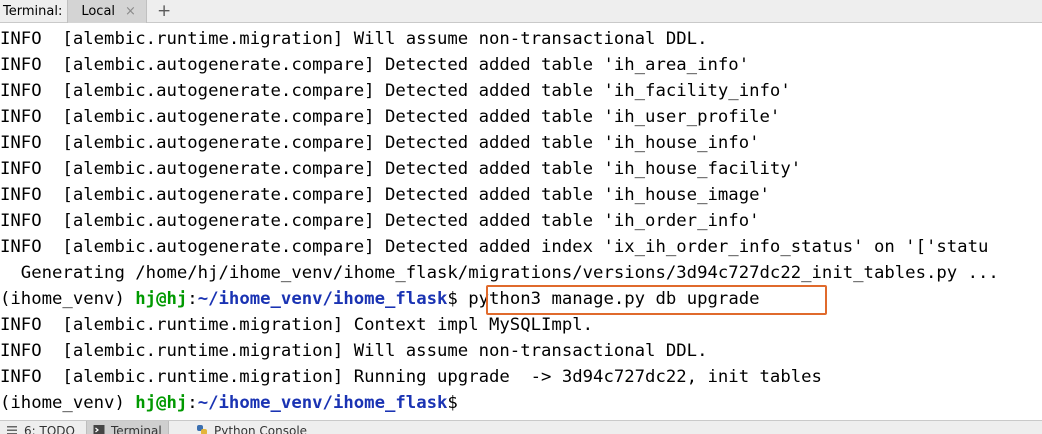  Describe the element at coordinates (136, 429) in the screenshot. I see `bottom-tab-label: Terminal` at that location.